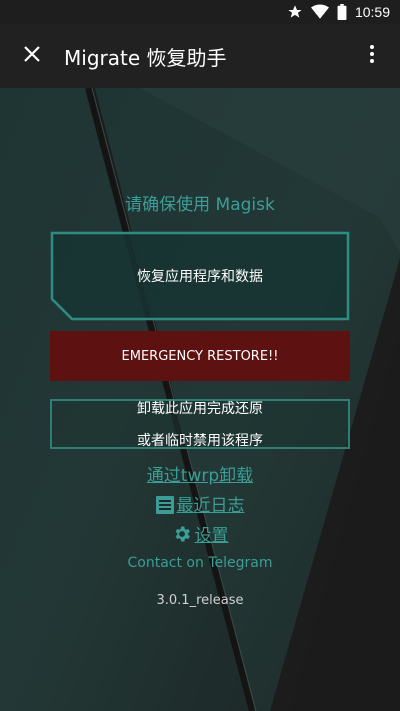 The width and height of the screenshot is (400, 711). I want to click on more-options-button, so click(372, 56).